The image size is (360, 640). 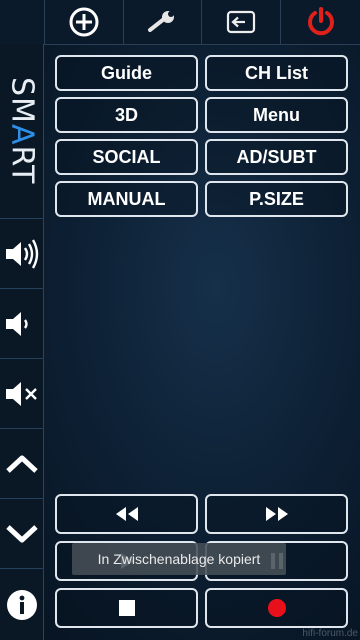 I want to click on rewind-button, so click(x=126, y=514).